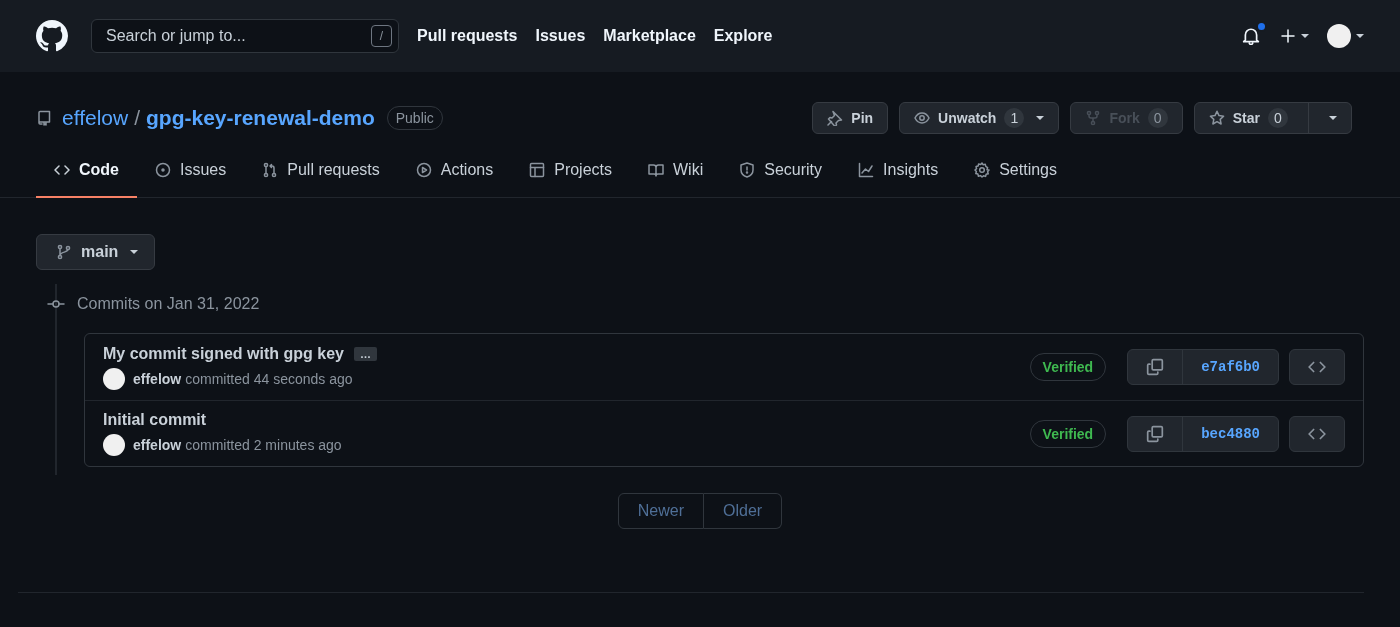  What do you see at coordinates (1246, 117) in the screenshot?
I see `button-label: Star` at bounding box center [1246, 117].